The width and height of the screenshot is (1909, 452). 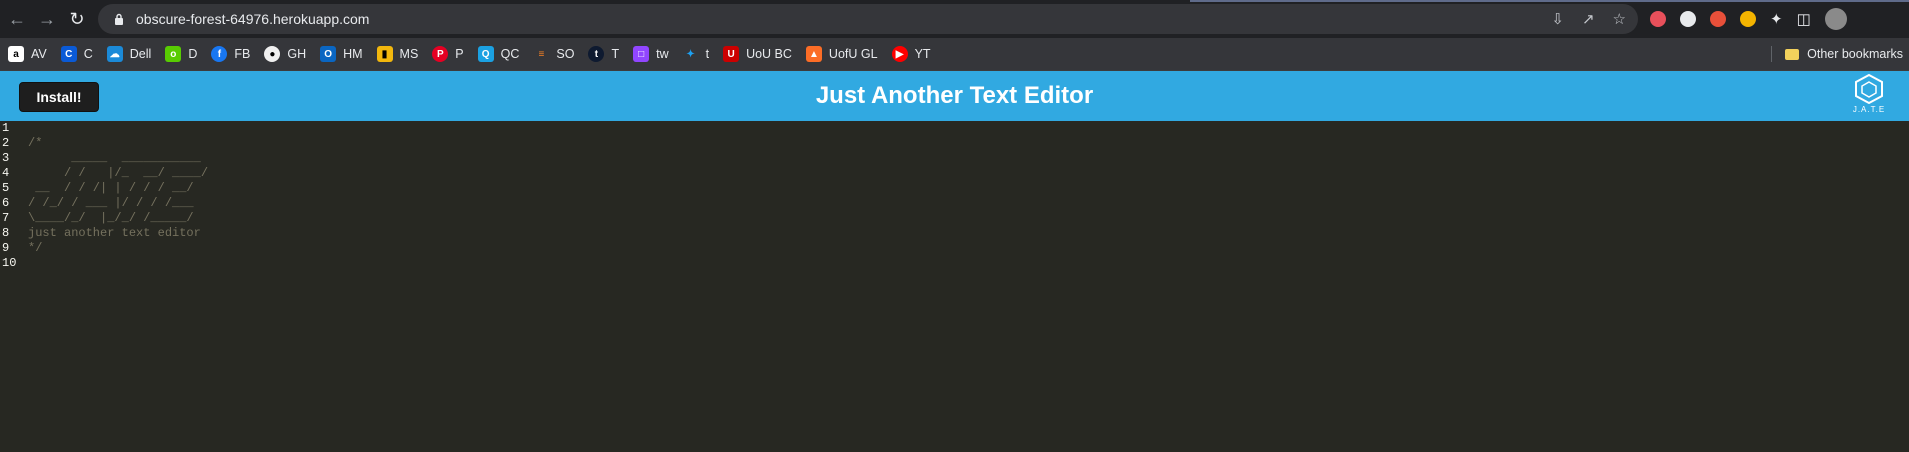 I want to click on extensions-puzzle-icon: ✦, so click(x=1776, y=19).